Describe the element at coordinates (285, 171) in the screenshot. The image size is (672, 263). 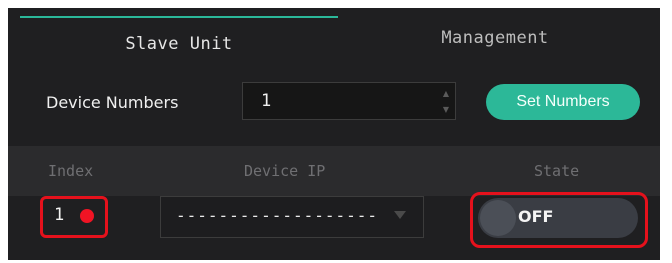
I see `column-header-device-ip: Device IP` at that location.